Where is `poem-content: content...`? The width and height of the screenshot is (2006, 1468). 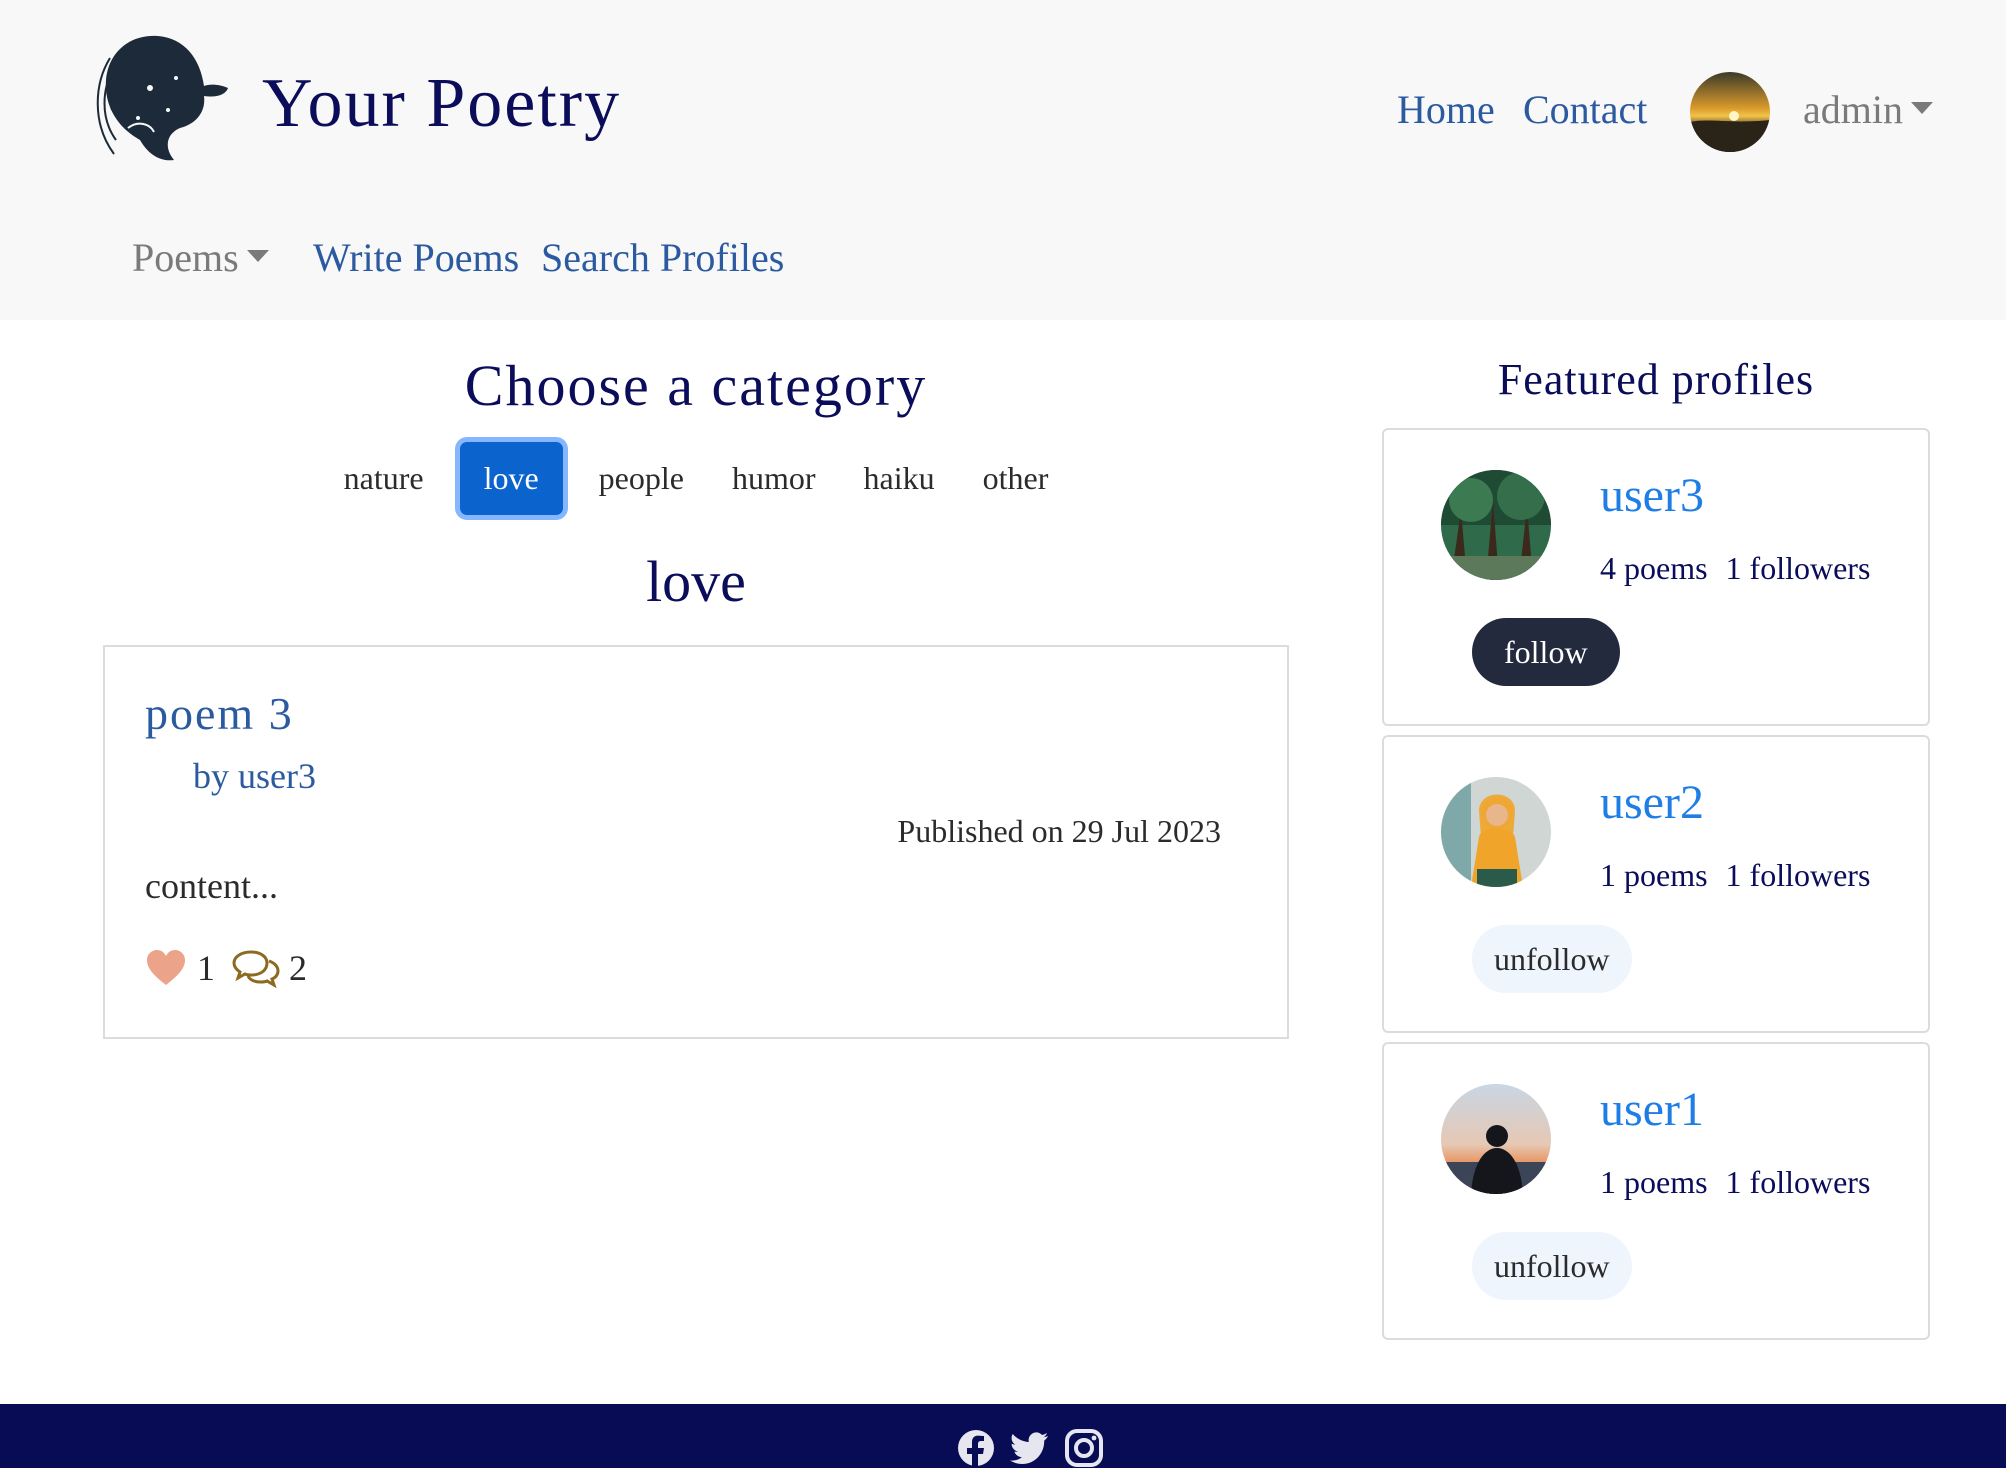 poem-content: content... is located at coordinates (211, 886).